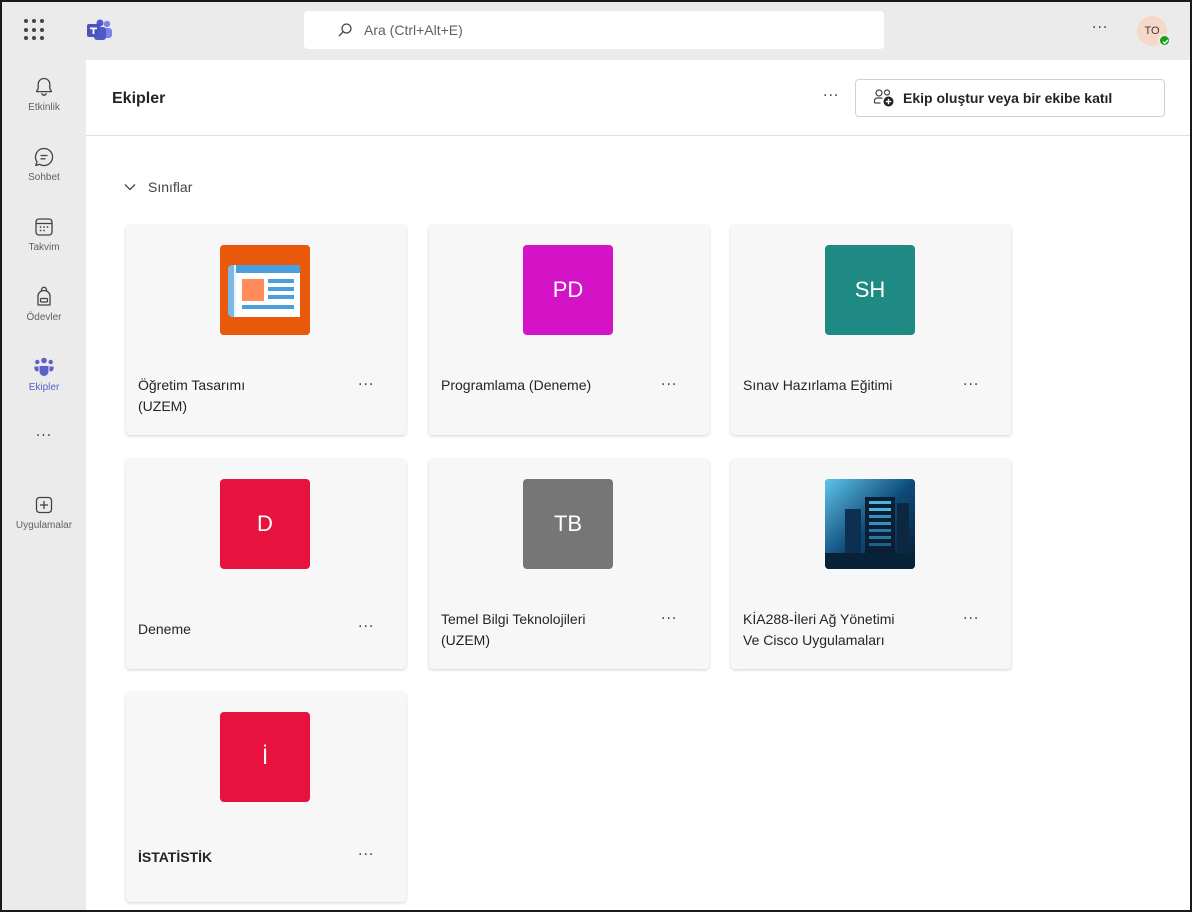 The width and height of the screenshot is (1192, 912). Describe the element at coordinates (870, 524) in the screenshot. I see `team-tile-servers-image` at that location.